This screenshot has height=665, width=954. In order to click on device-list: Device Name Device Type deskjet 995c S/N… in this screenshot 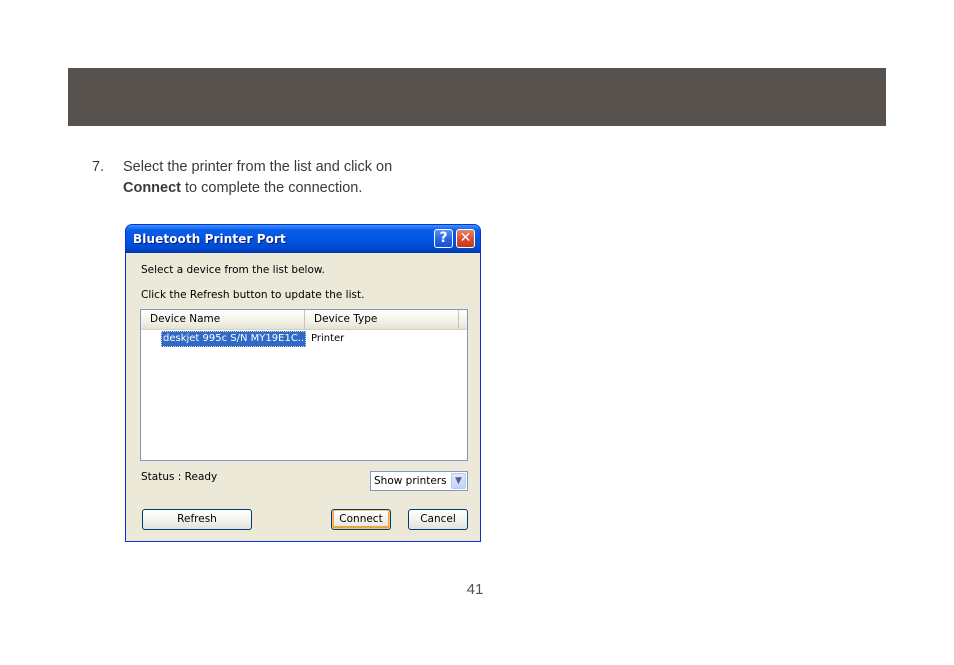, I will do `click(304, 385)`.